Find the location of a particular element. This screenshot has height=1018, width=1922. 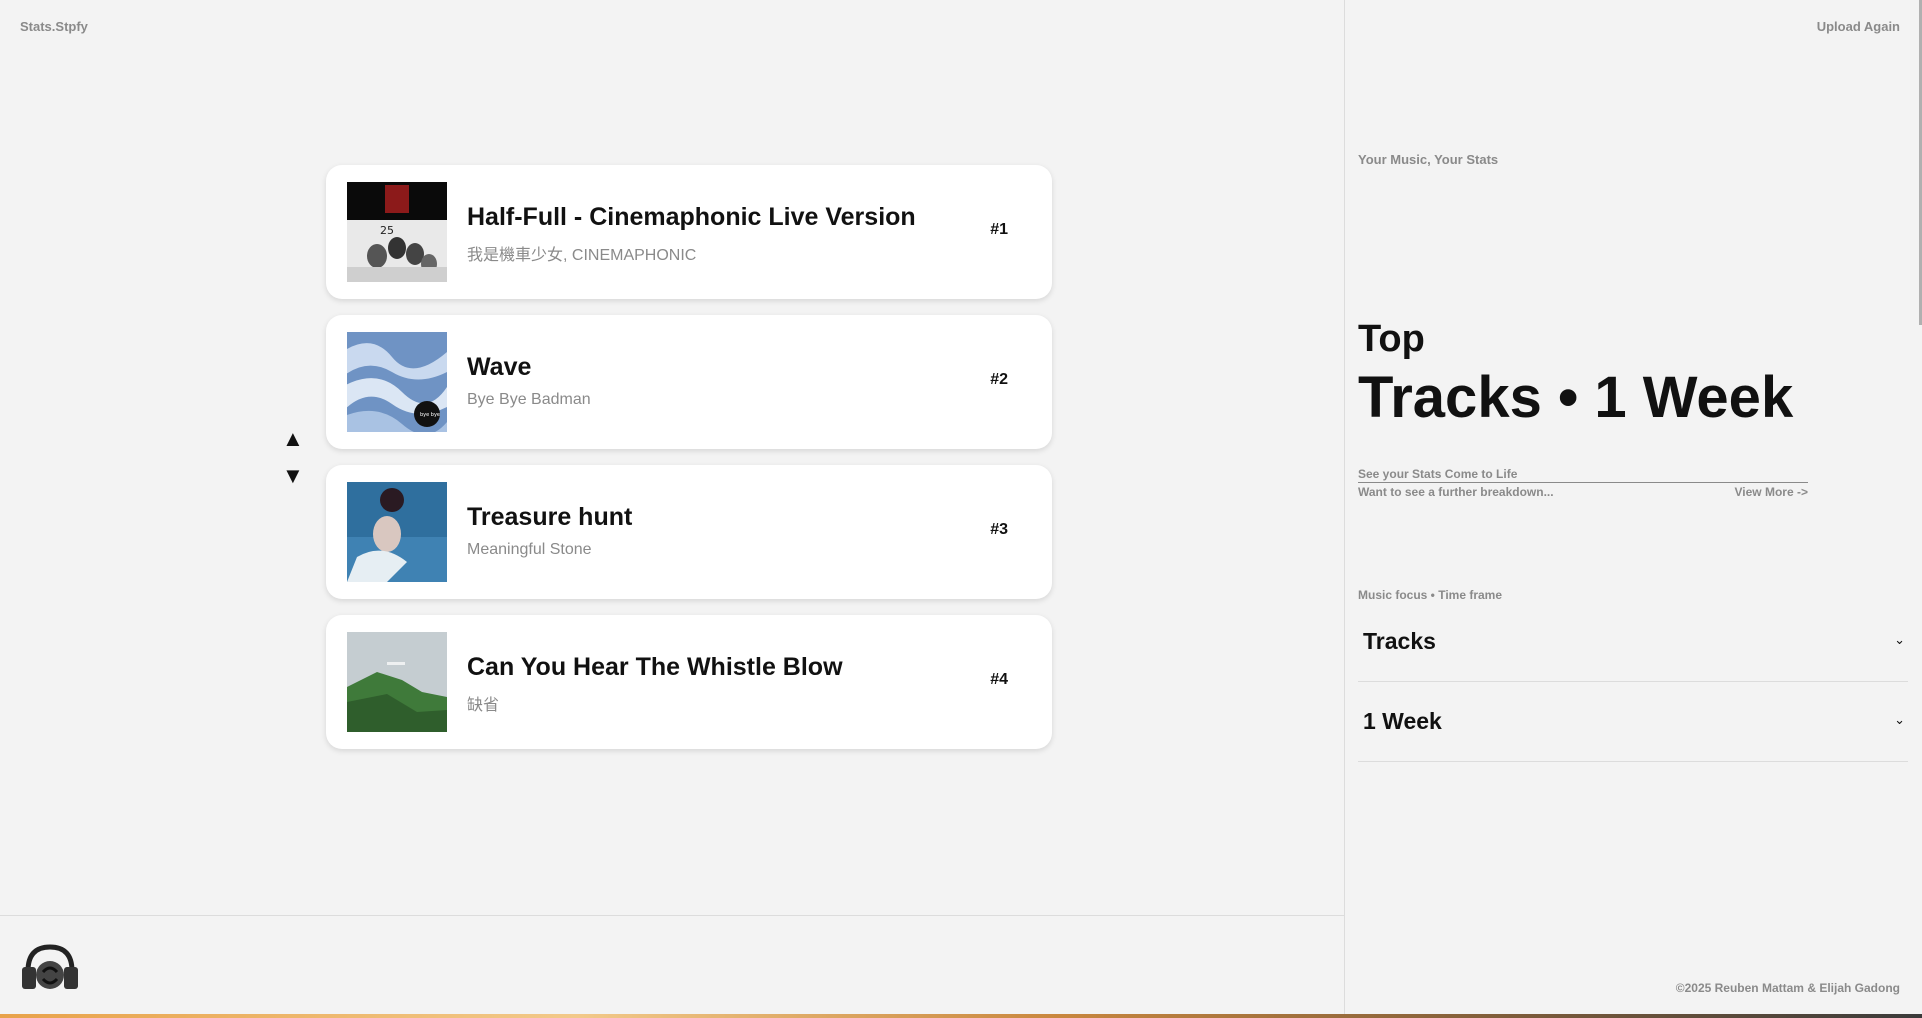

vertical-divider is located at coordinates (1344, 509).